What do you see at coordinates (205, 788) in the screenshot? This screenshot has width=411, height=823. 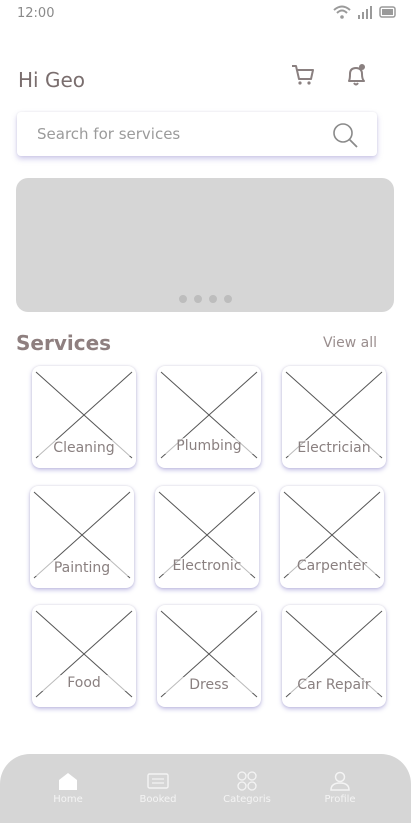 I see `bottom-nav: Home Booked Categoris Profile` at bounding box center [205, 788].